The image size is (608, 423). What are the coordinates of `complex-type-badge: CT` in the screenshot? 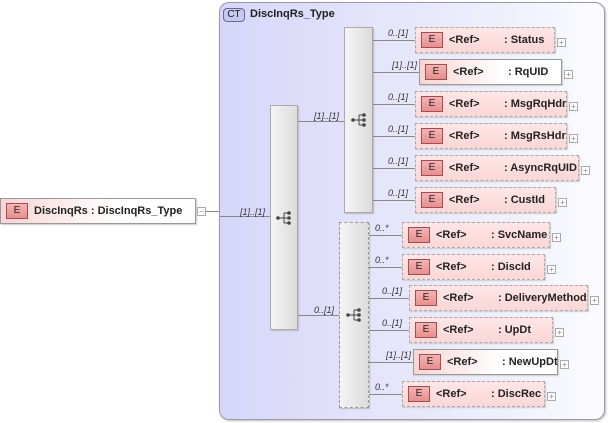 It's located at (234, 15).